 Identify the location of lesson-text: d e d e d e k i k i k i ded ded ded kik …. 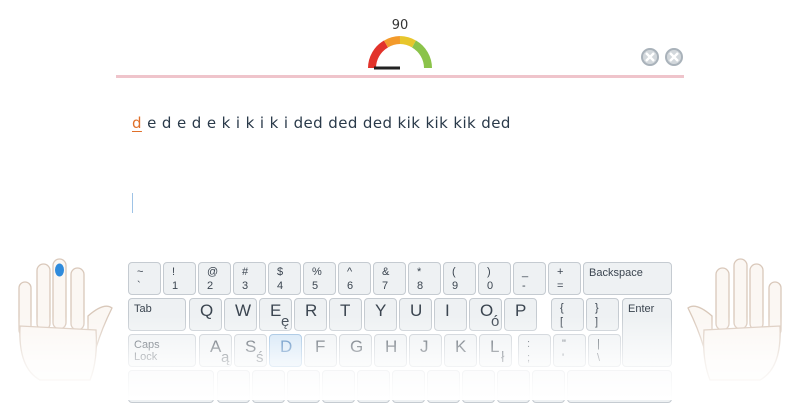
(321, 123).